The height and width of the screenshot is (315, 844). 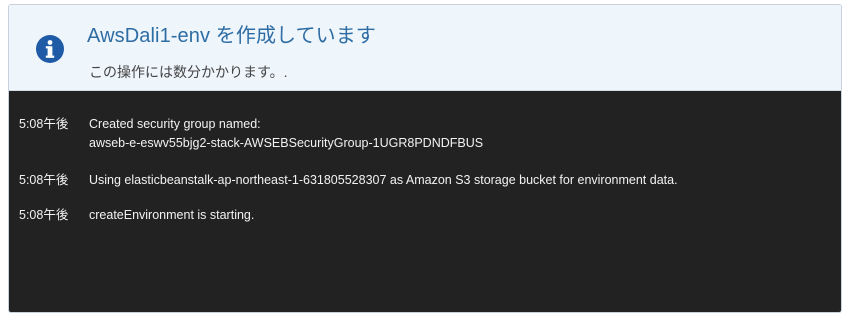 I want to click on notification-title: AwsDali1-env を作成しています, so click(x=231, y=36).